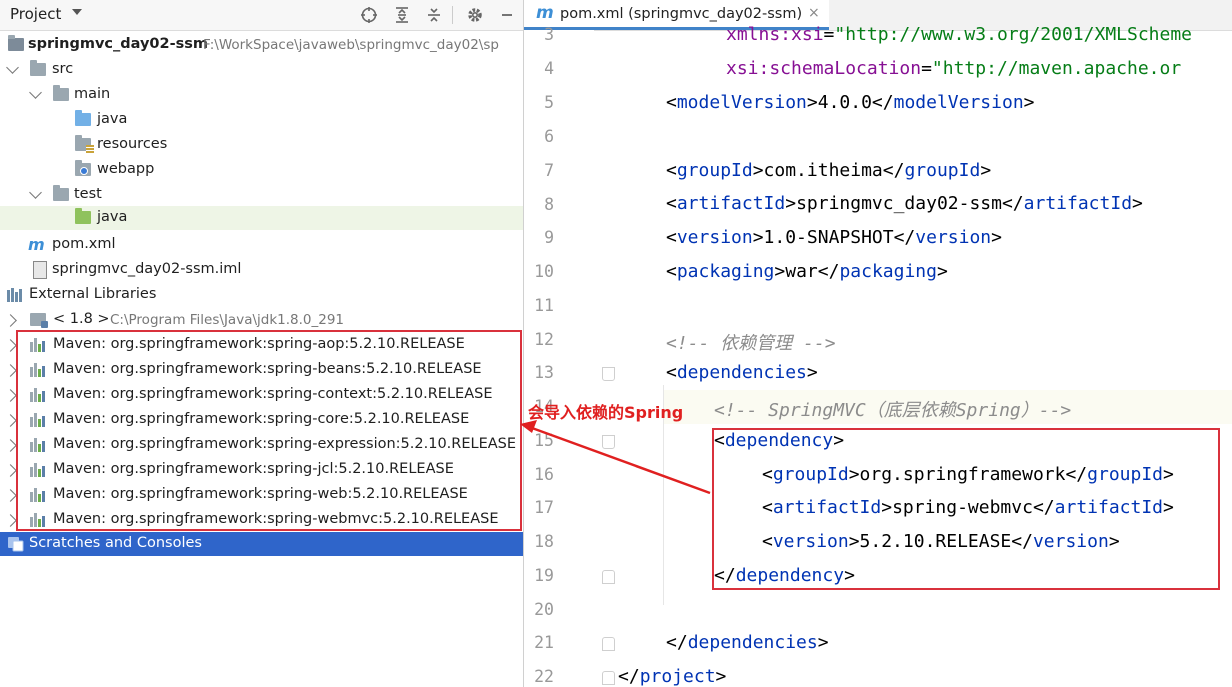  I want to click on code-line-21: </dependencies>, so click(747, 642).